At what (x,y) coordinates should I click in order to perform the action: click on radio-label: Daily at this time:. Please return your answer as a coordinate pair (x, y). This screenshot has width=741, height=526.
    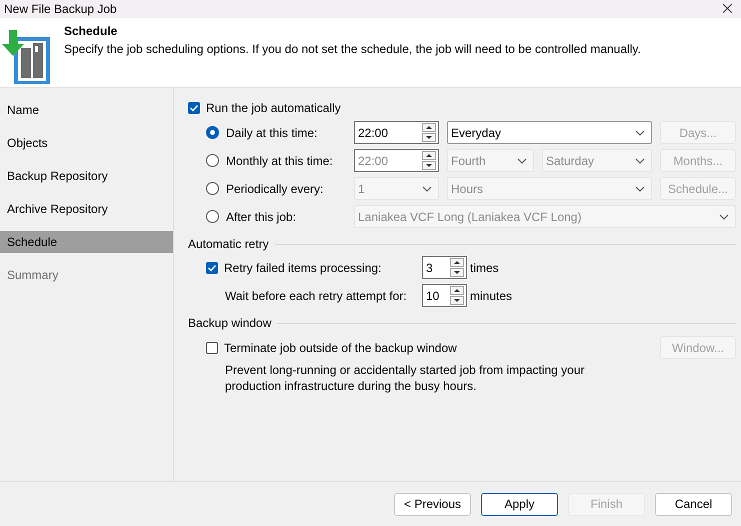
    Looking at the image, I should click on (272, 133).